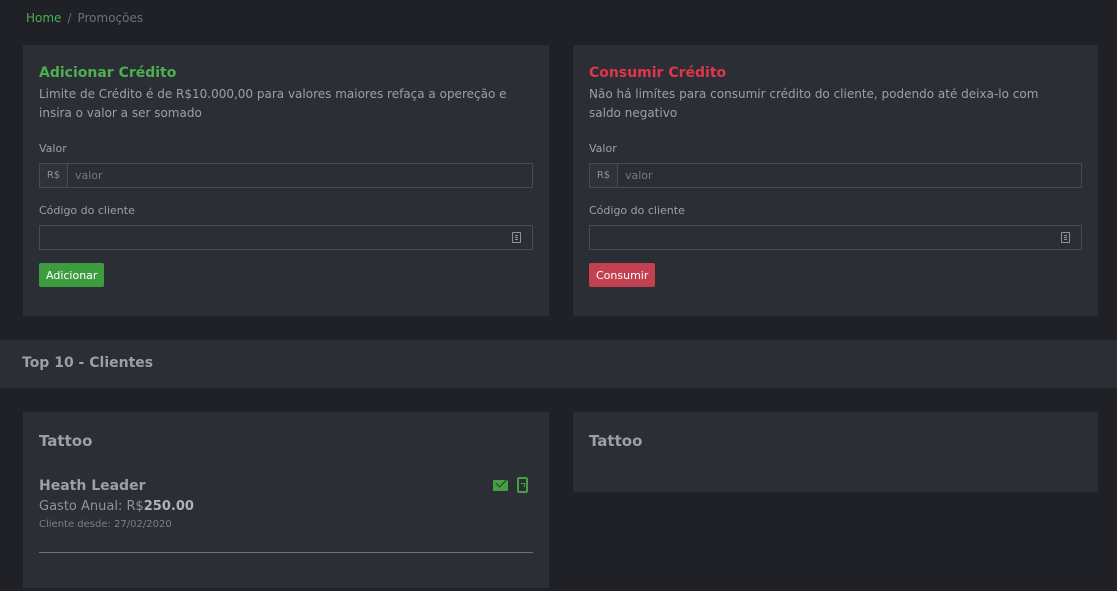 Image resolution: width=1117 pixels, height=591 pixels. What do you see at coordinates (108, 73) in the screenshot?
I see `add-credit-title: Adicionar Crédito` at bounding box center [108, 73].